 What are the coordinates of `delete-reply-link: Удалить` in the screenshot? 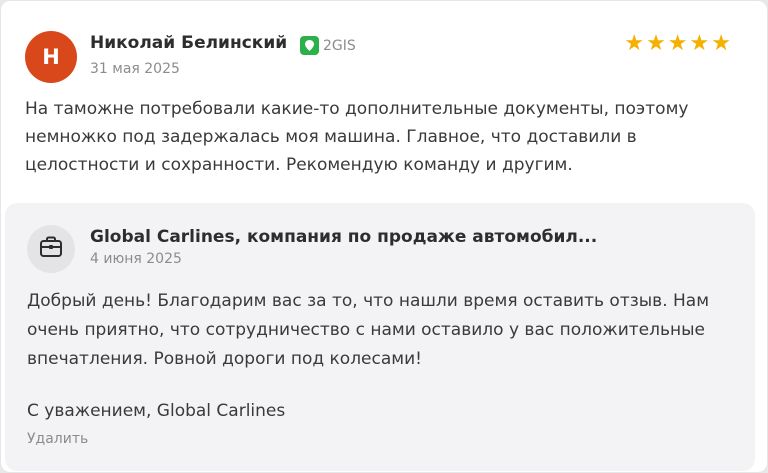 It's located at (57, 439).